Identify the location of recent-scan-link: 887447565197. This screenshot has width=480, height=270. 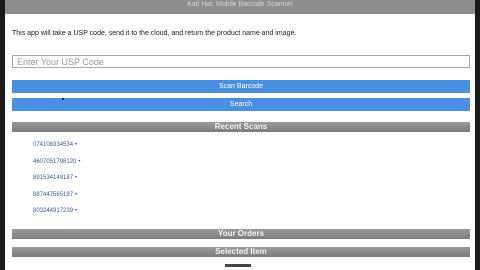
(53, 195).